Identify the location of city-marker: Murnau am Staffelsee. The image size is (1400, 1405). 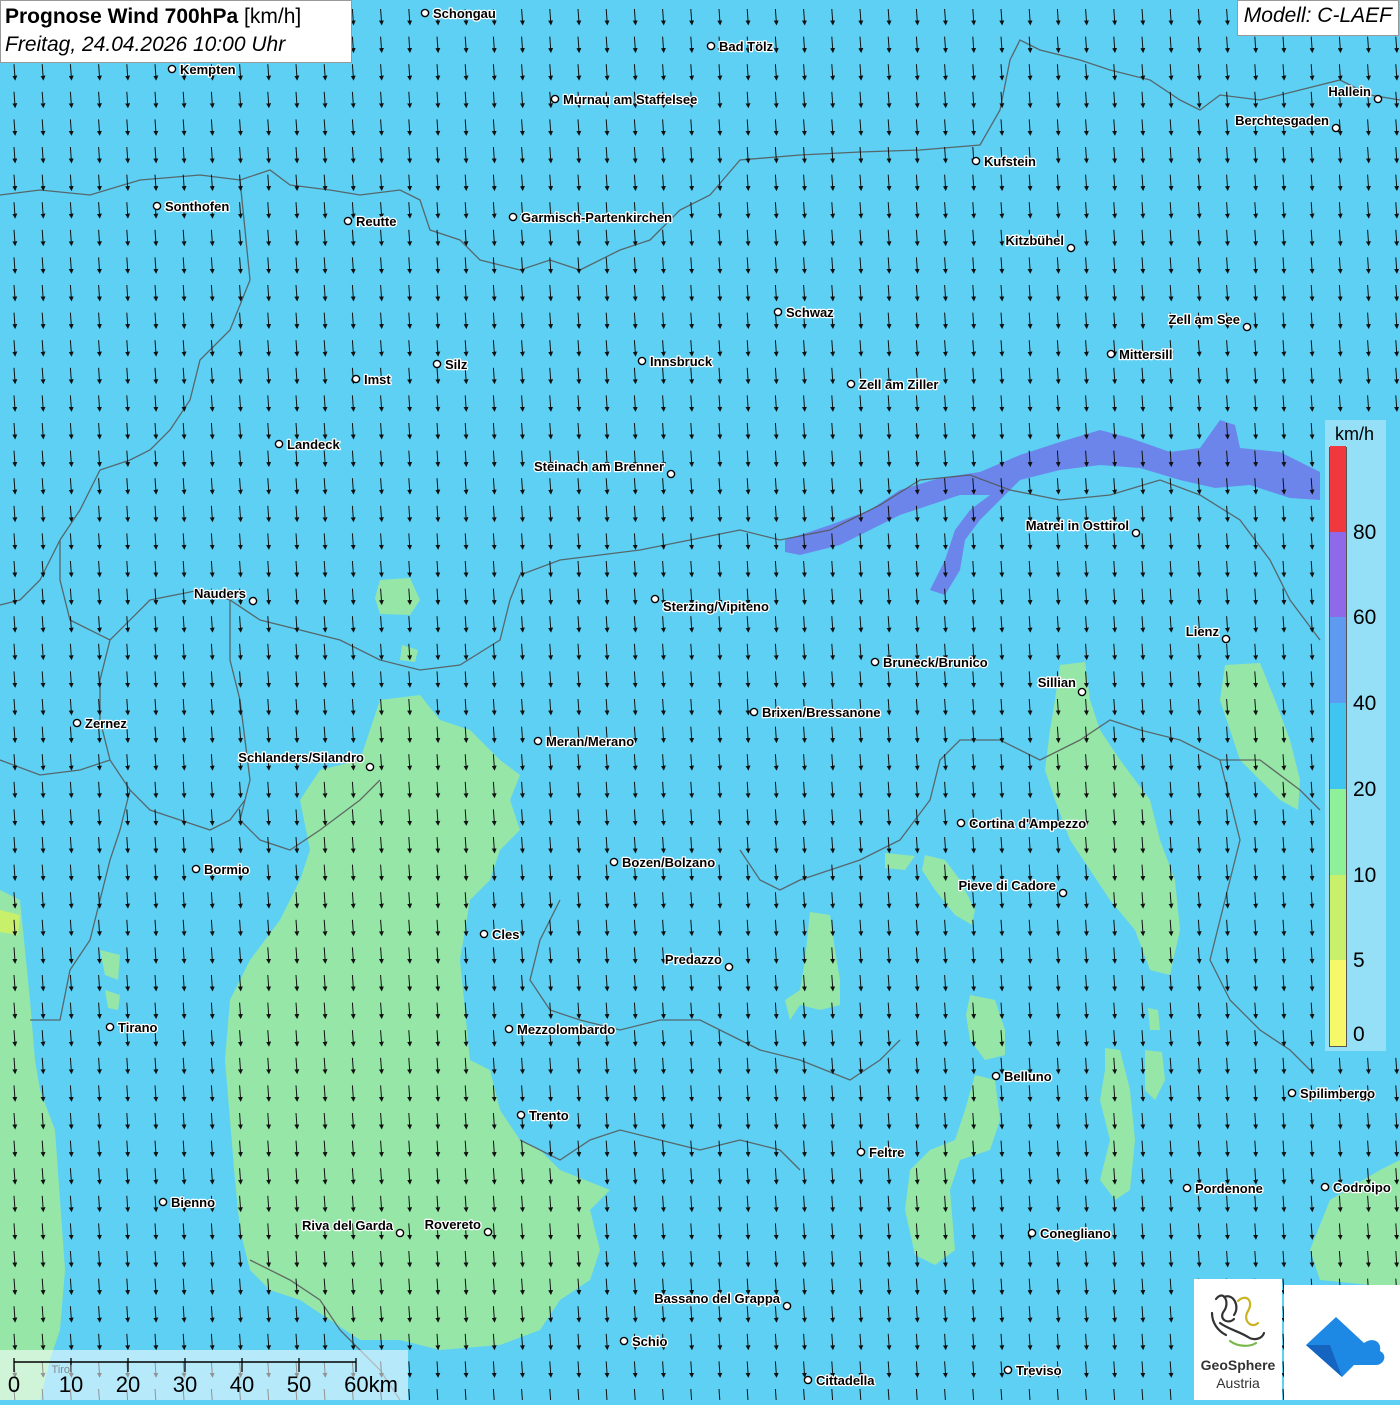
(624, 99).